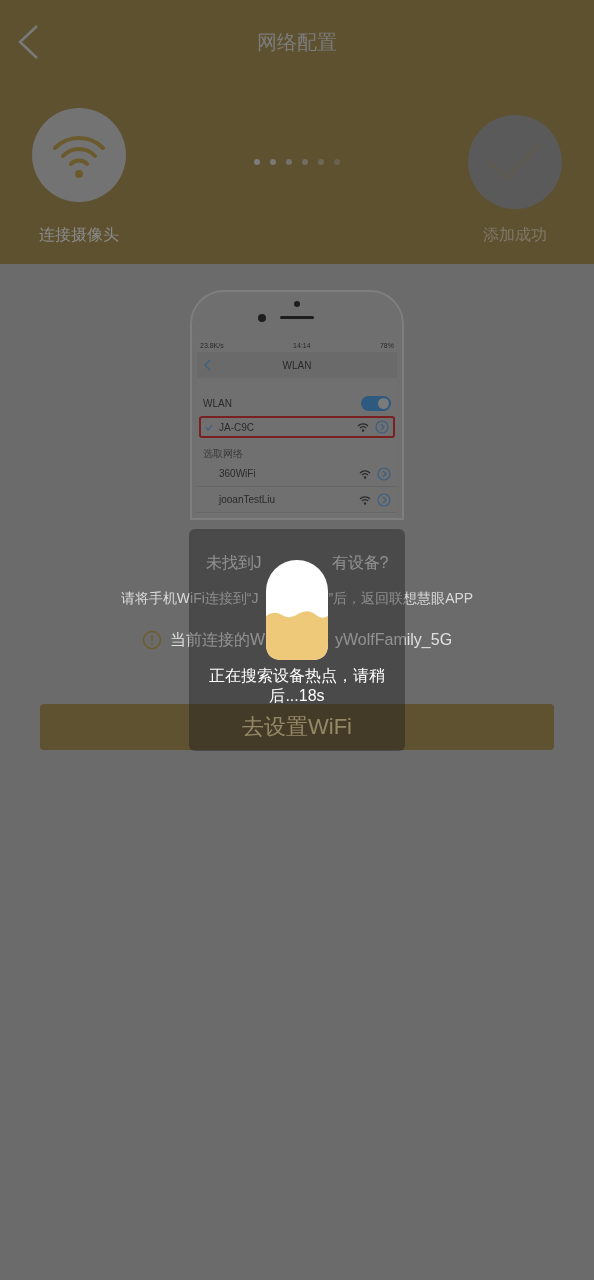 This screenshot has width=594, height=1280. What do you see at coordinates (297, 686) in the screenshot?
I see `toast-message: 正在搜索设备热点，请稍后...18s` at bounding box center [297, 686].